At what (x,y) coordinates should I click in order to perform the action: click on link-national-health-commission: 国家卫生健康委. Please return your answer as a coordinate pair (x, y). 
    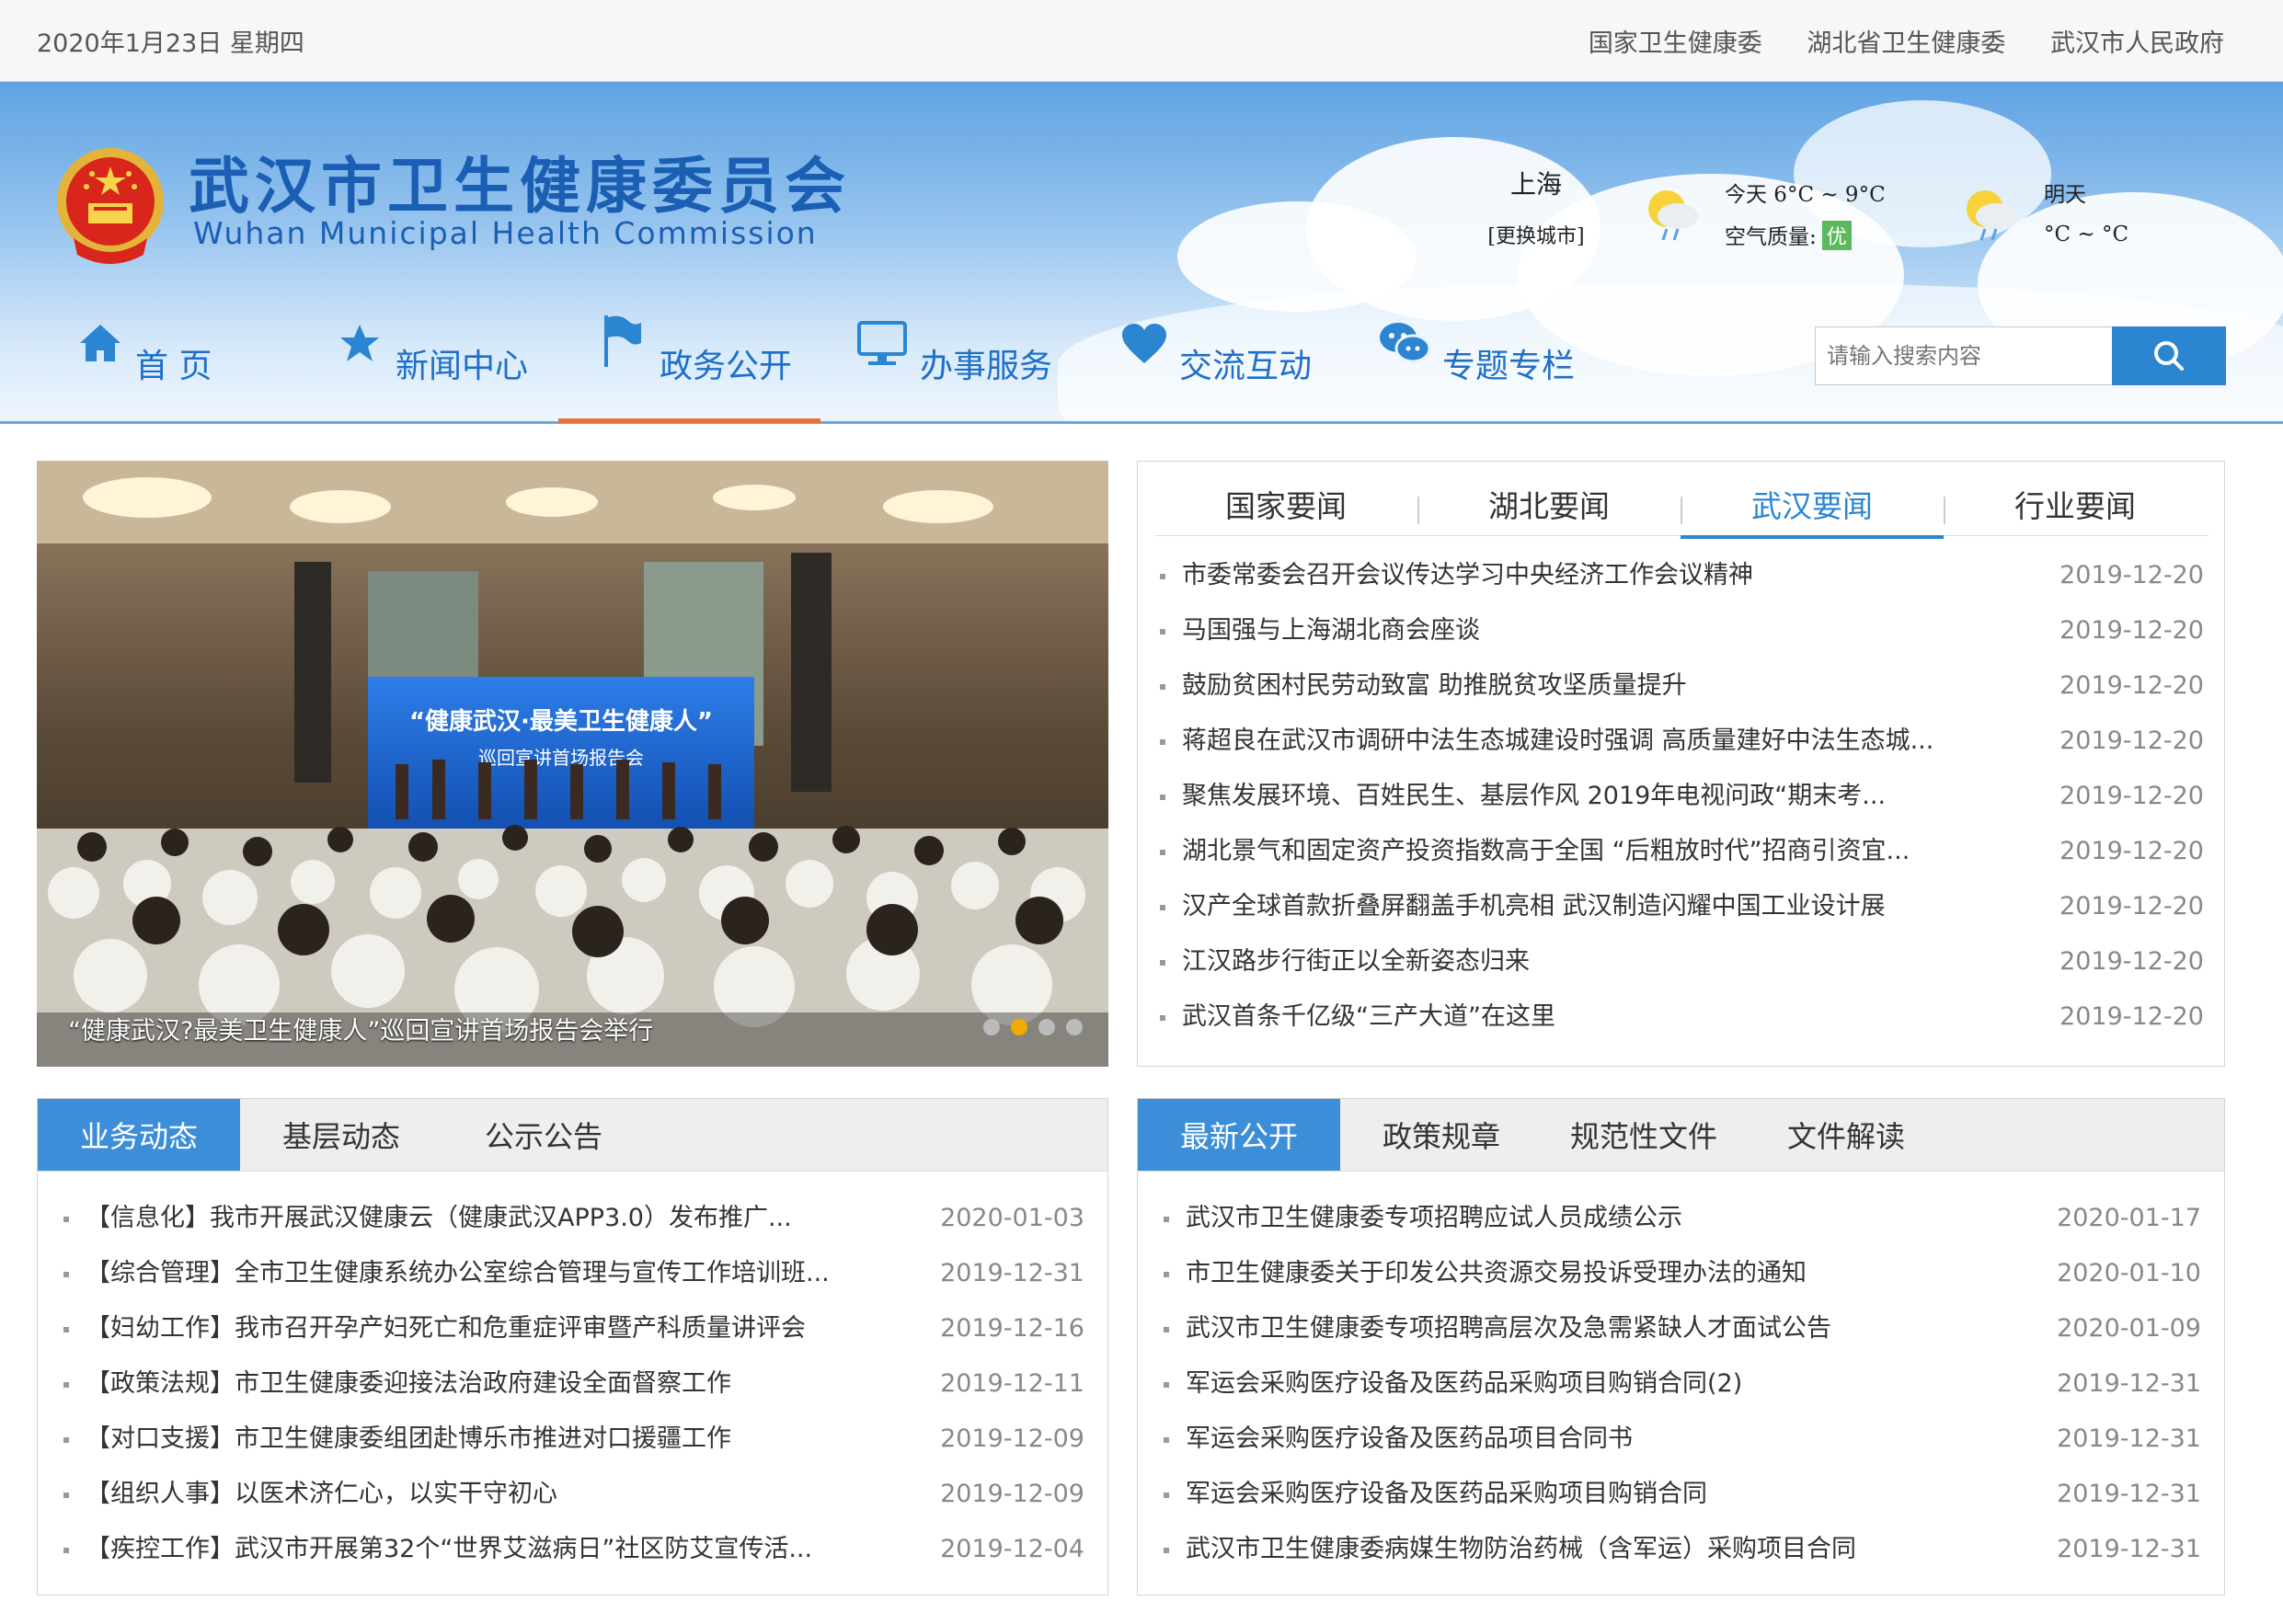
    Looking at the image, I should click on (1675, 43).